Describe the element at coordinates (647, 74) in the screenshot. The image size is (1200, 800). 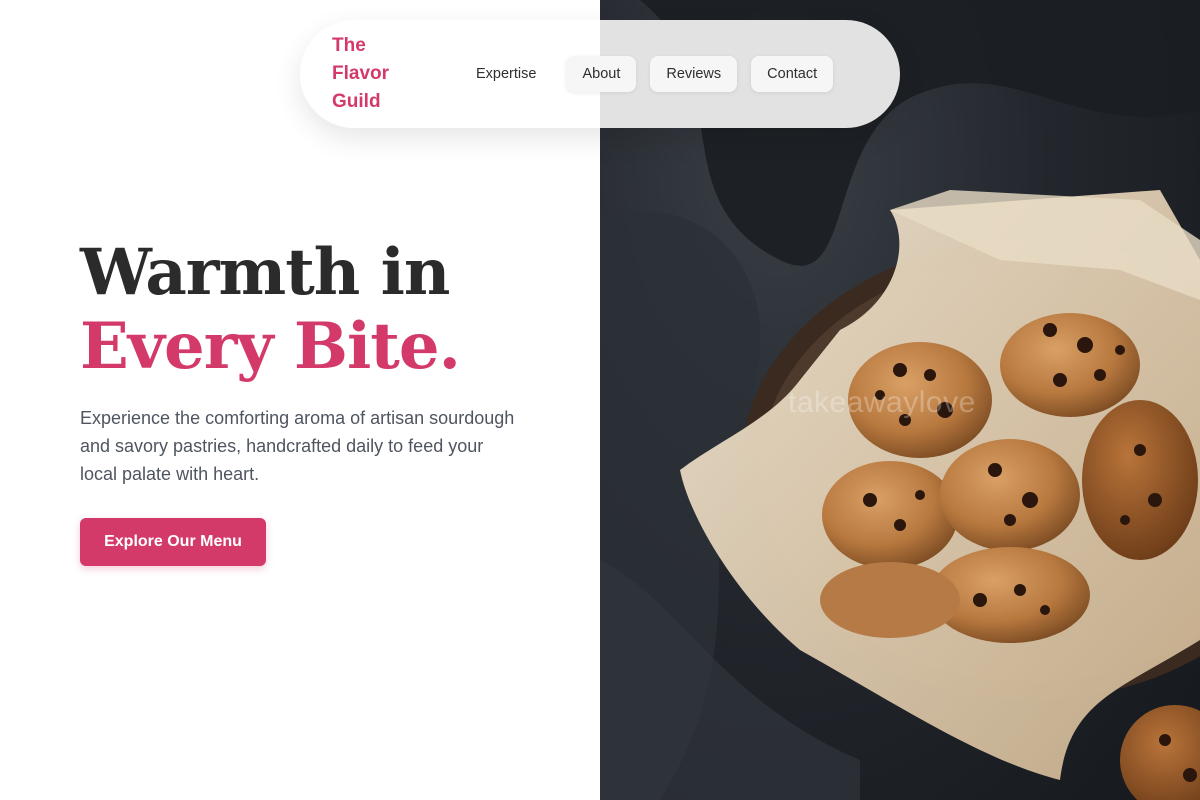
I see `nav-links: Expertise About Reviews Contact` at that location.